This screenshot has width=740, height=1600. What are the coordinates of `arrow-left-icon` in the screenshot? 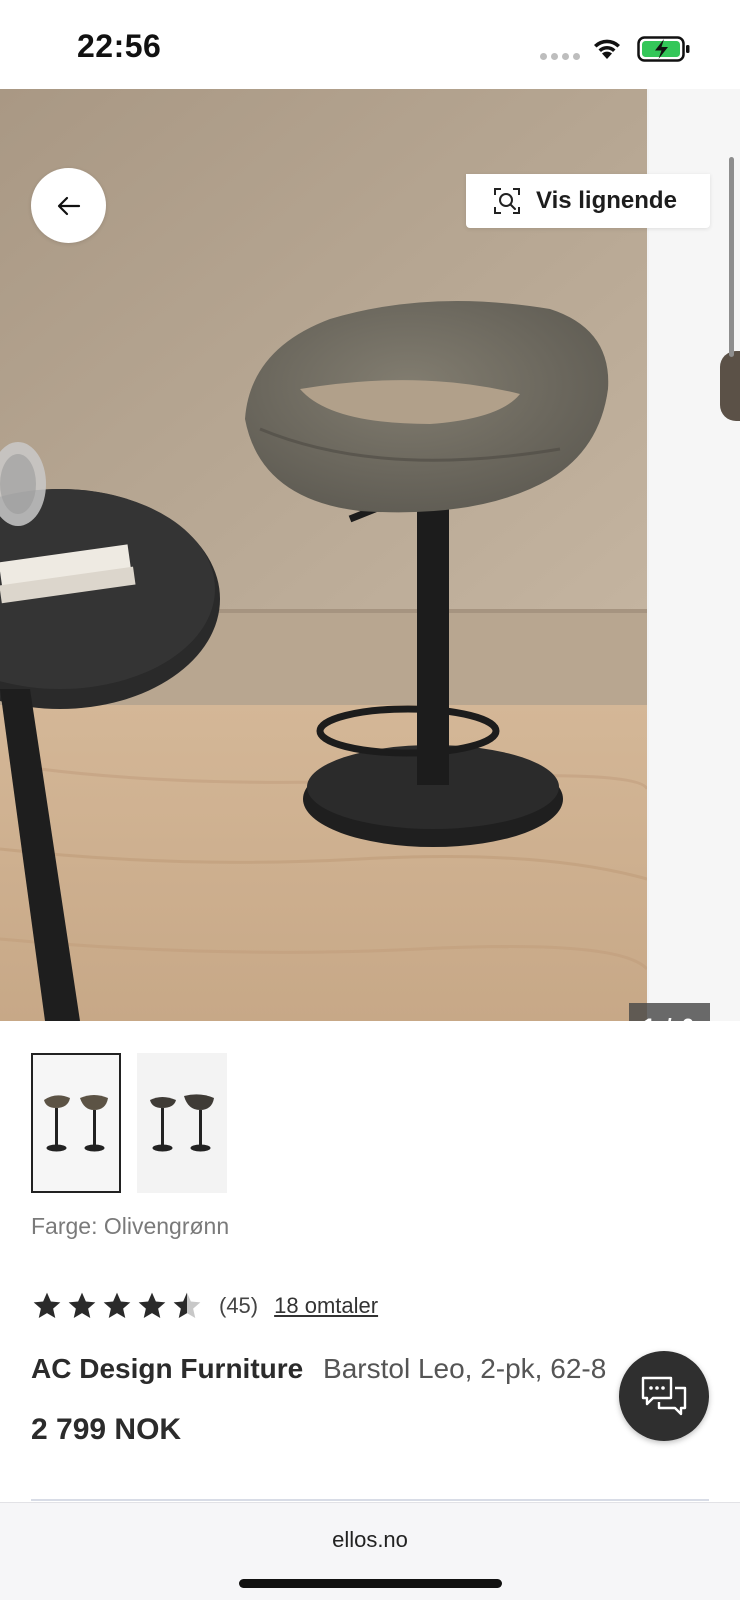 It's located at (68, 205).